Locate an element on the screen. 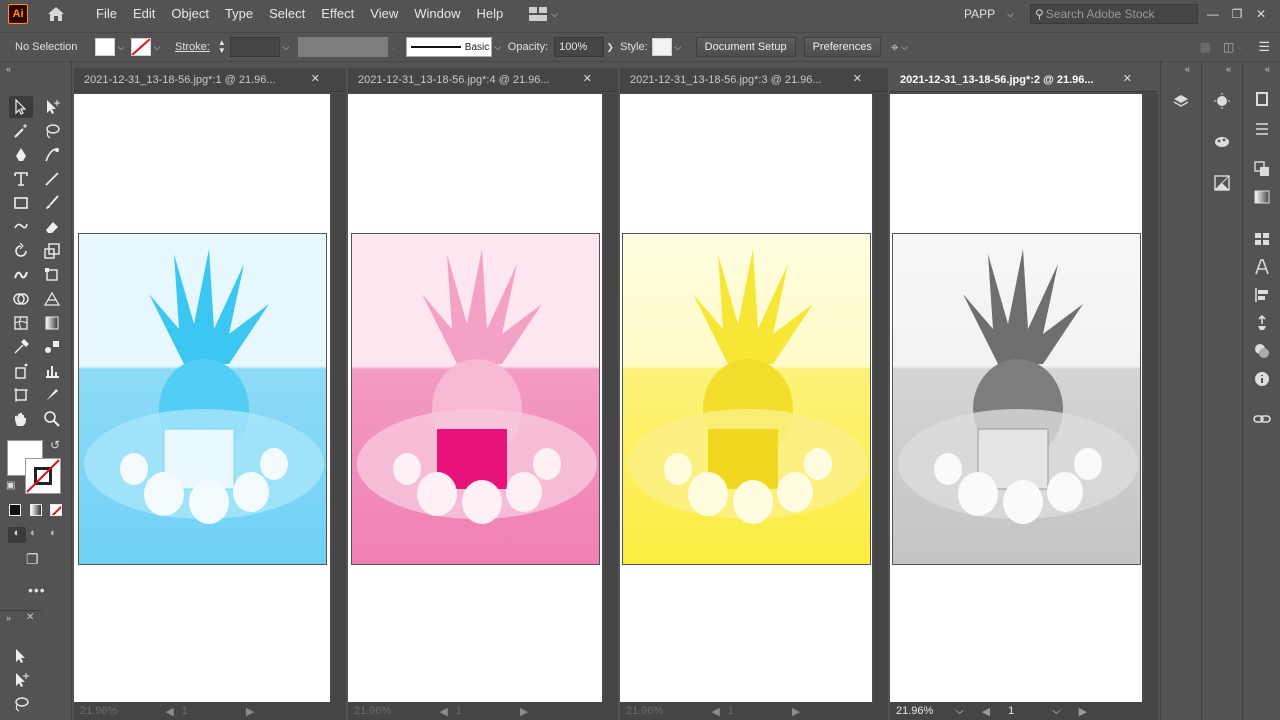  none-mode-icon is located at coordinates (56, 510).